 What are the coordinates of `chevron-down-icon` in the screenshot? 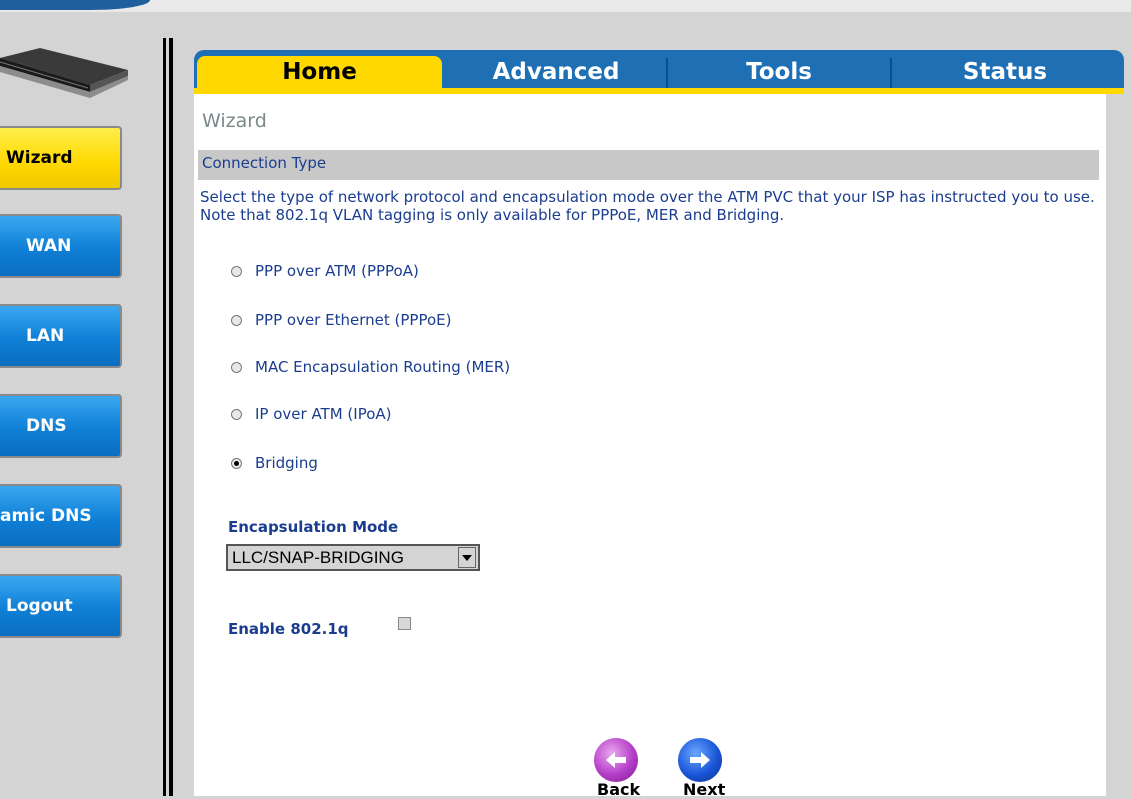 It's located at (467, 557).